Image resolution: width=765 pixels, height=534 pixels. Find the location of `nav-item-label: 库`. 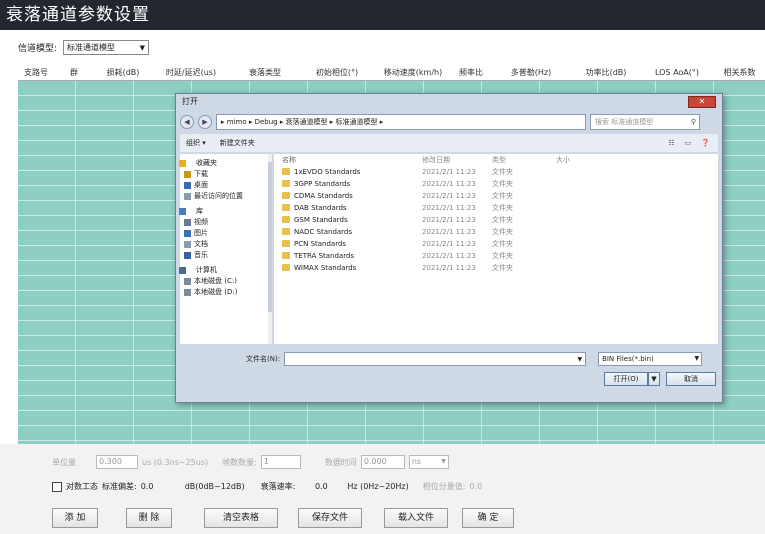

nav-item-label: 库 is located at coordinates (199, 211).